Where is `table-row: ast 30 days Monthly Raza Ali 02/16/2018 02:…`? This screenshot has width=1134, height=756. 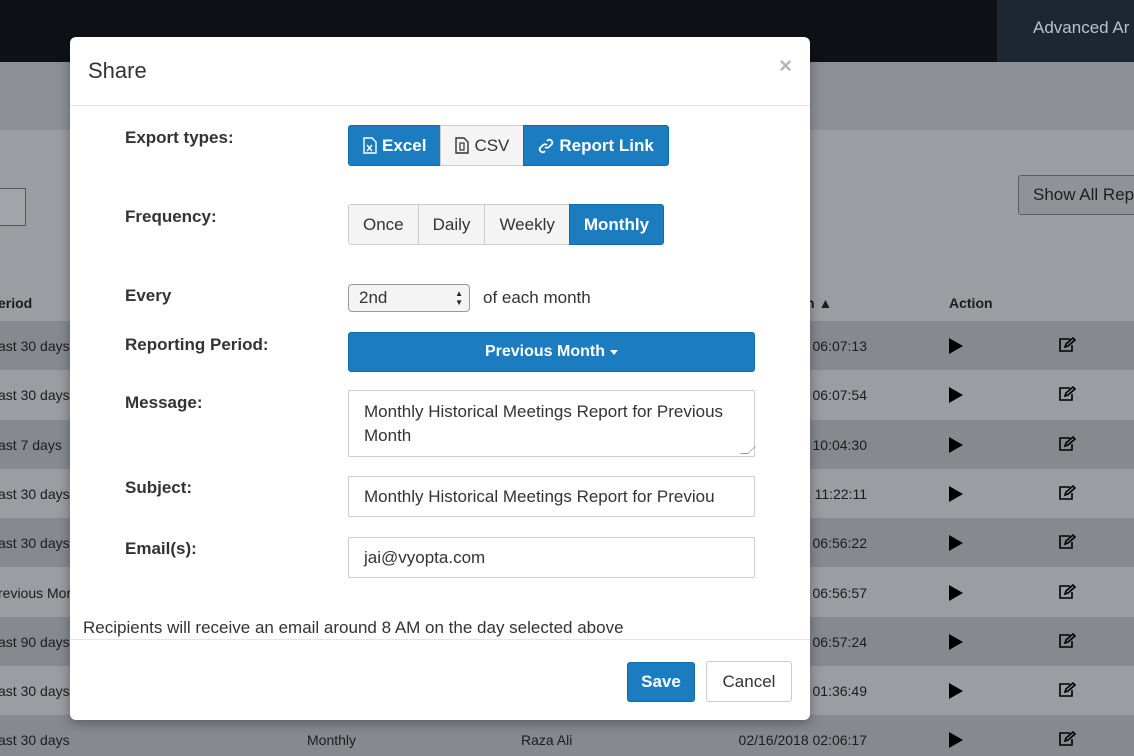
table-row: ast 30 days Monthly Raza Ali 02/16/2018 02:… is located at coordinates (567, 735).